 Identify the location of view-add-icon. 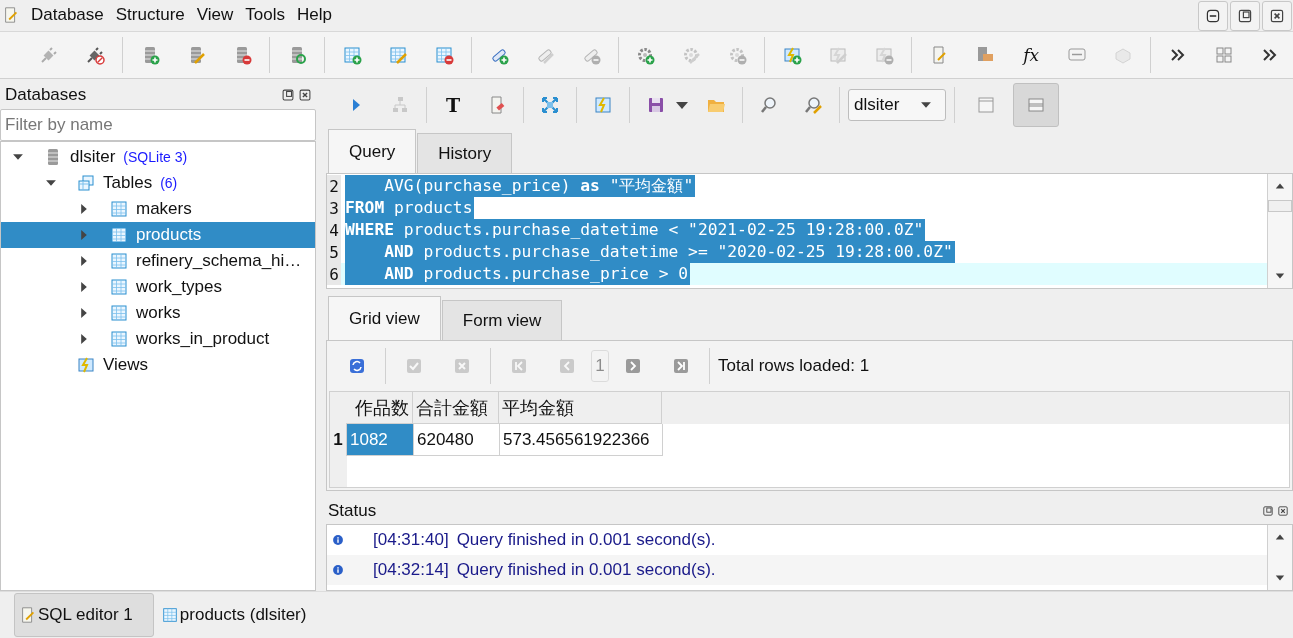
(792, 55).